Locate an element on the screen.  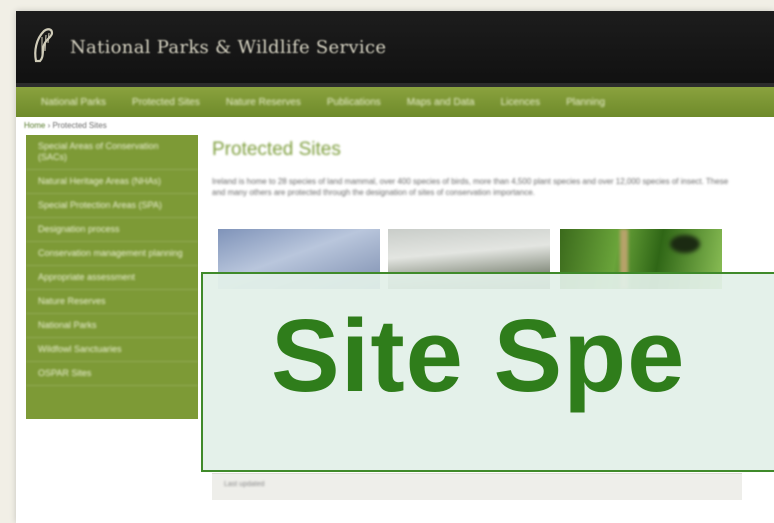
sidebar-item-assessment: Appropriate assessment is located at coordinates (112, 278).